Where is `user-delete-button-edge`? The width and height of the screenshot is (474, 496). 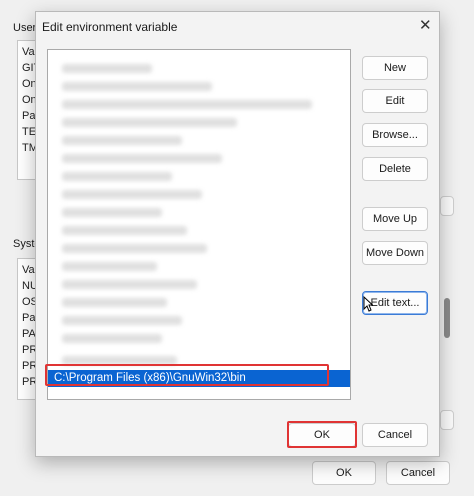
user-delete-button-edge is located at coordinates (447, 206).